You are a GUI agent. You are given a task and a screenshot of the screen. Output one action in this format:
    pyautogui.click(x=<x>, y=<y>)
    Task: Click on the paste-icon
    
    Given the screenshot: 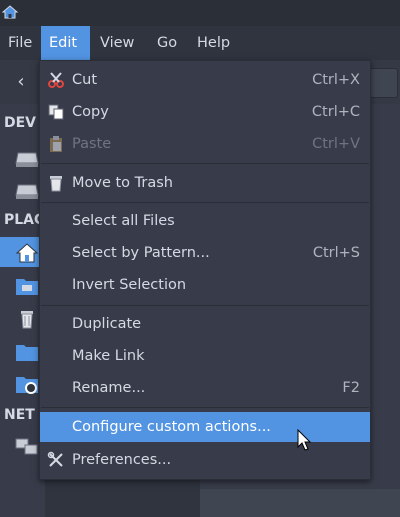 What is the action you would take?
    pyautogui.click(x=56, y=144)
    